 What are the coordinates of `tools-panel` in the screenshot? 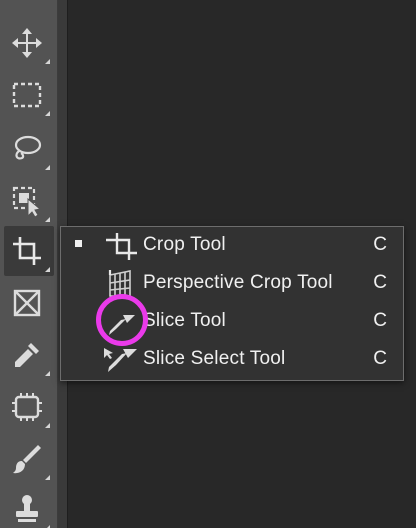 It's located at (29, 264).